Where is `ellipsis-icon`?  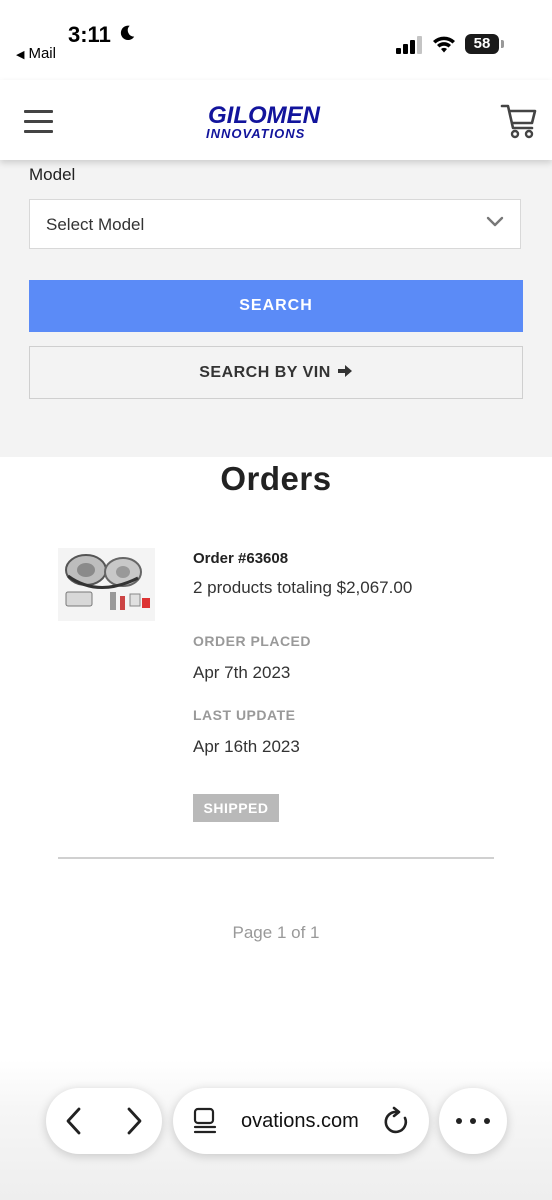
ellipsis-icon is located at coordinates (473, 1121).